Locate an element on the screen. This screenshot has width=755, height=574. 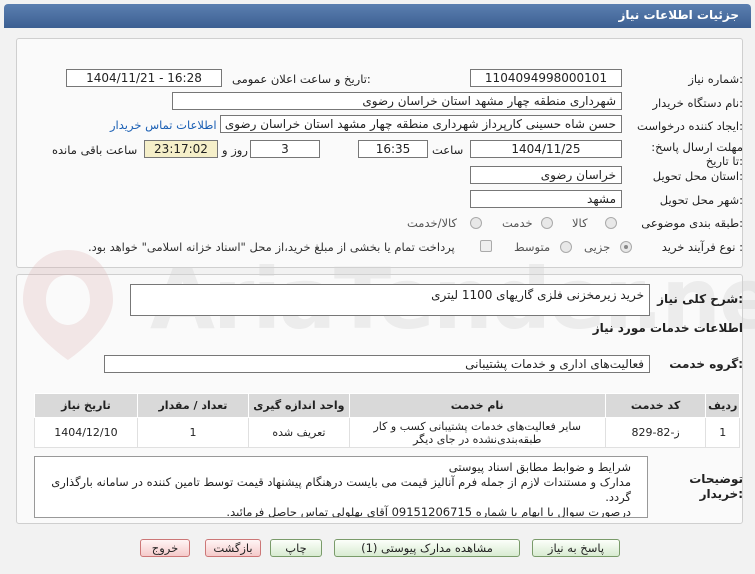
announce-field: 1404/11/21 - 16:28 is located at coordinates (144, 78).